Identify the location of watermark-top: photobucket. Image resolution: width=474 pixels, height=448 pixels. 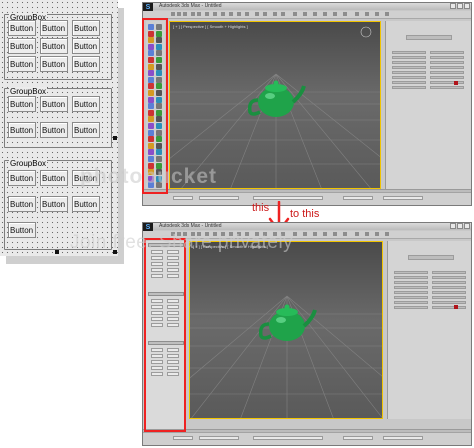
(148, 176).